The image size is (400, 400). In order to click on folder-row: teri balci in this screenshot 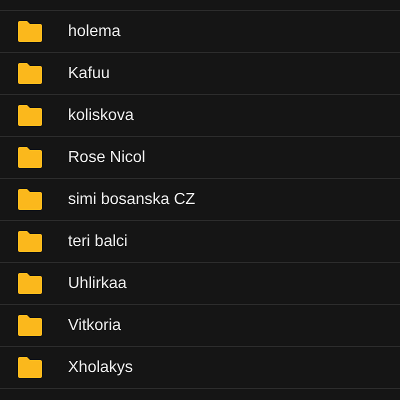, I will do `click(200, 242)`.